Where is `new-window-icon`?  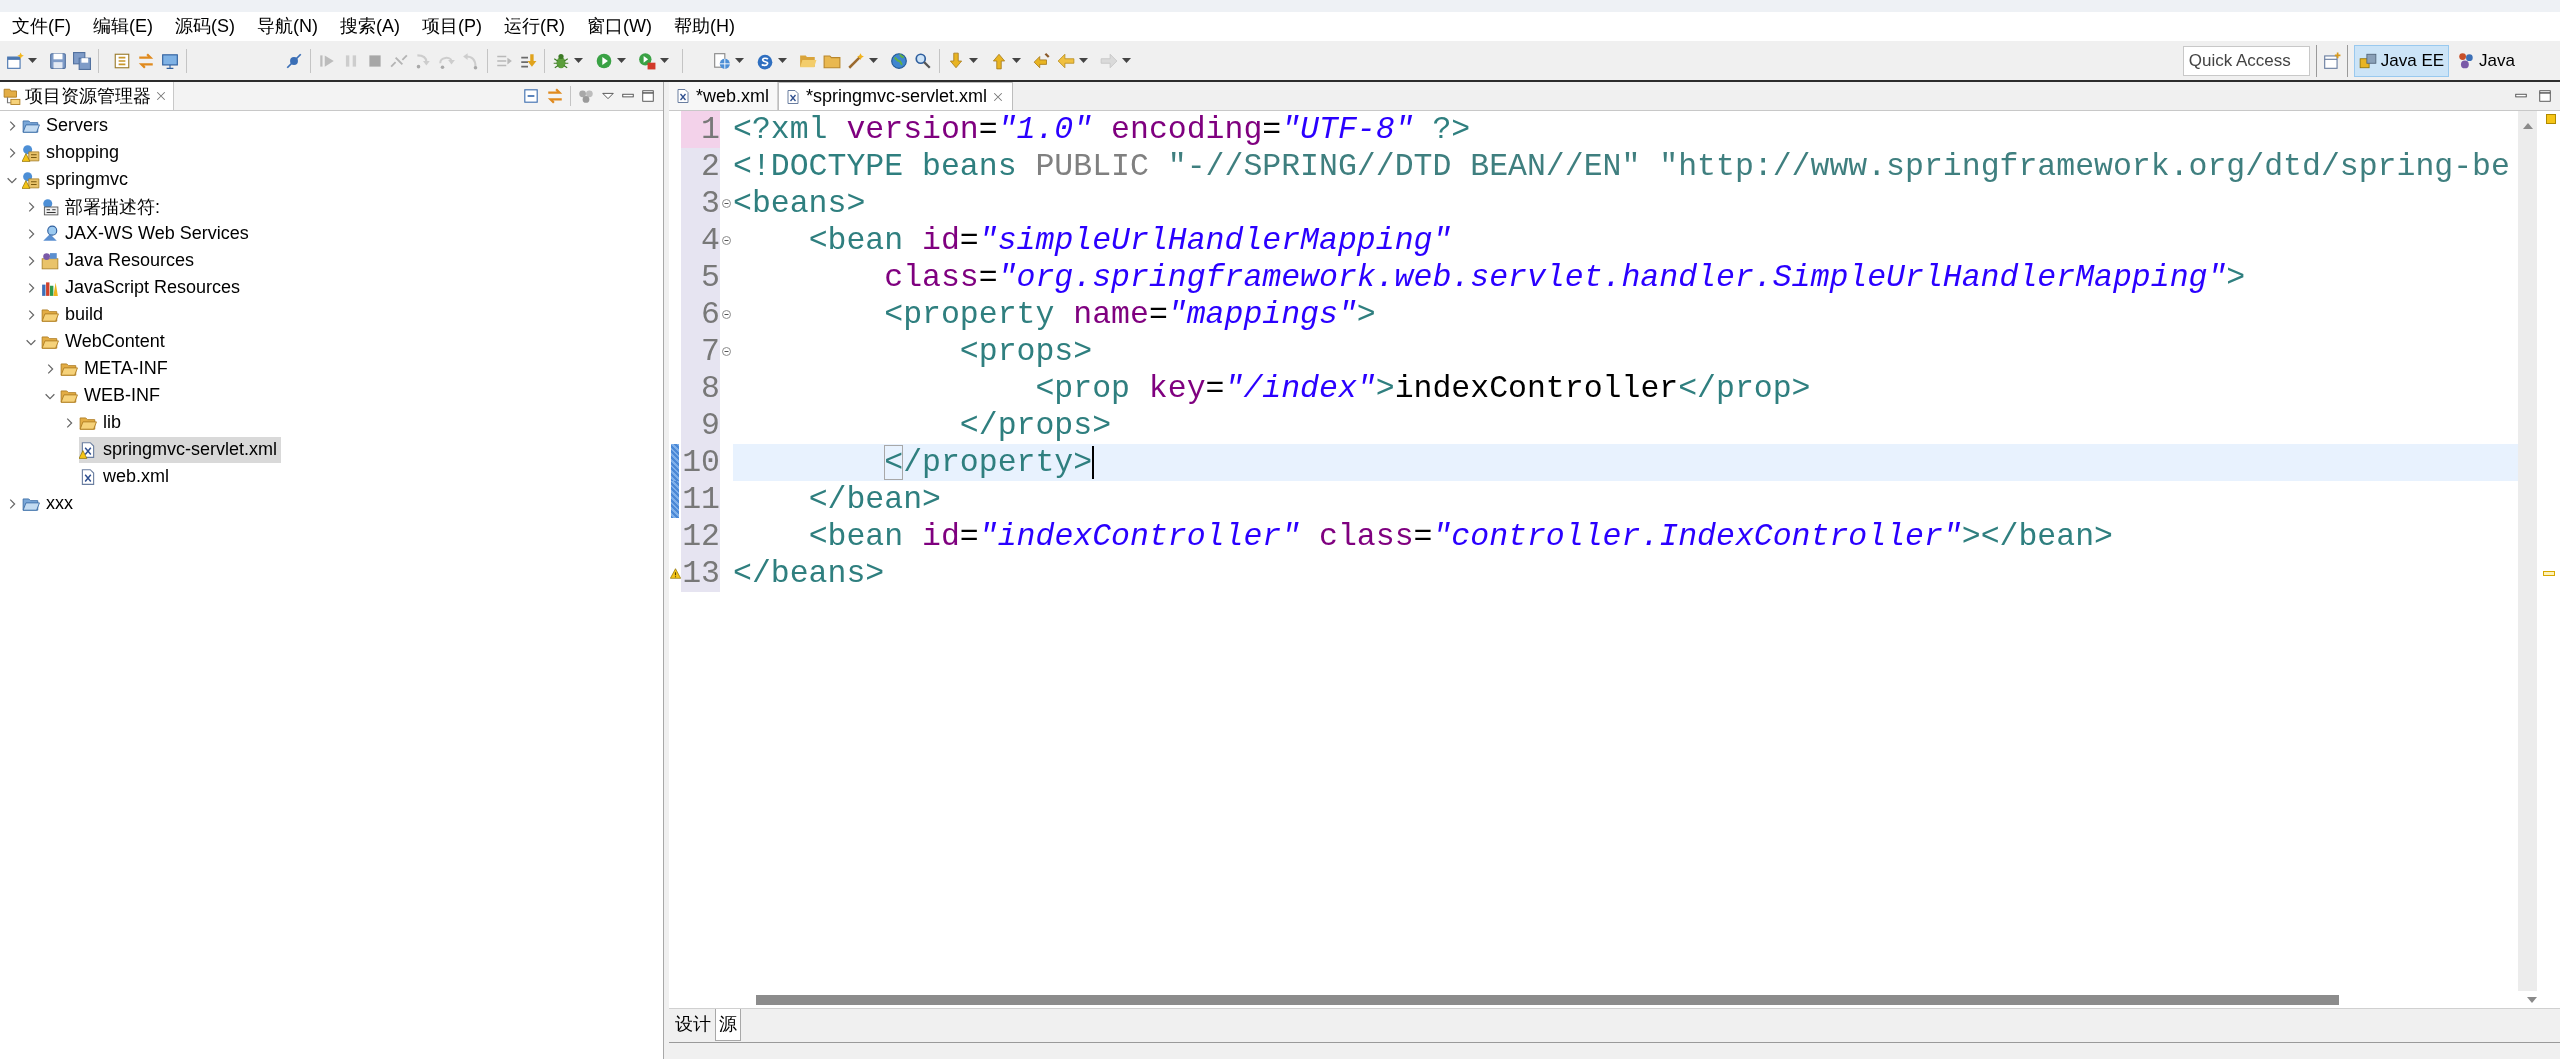 new-window-icon is located at coordinates (15, 60).